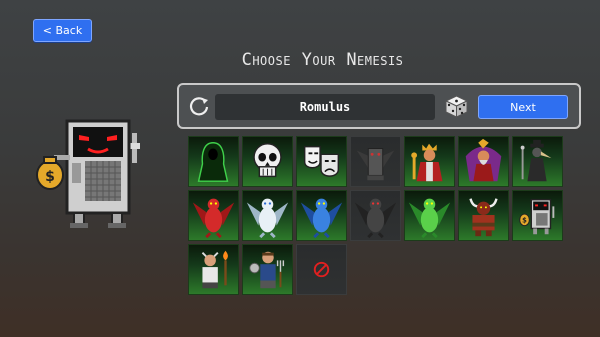  I want to click on black-dragon-icon, so click(375, 218).